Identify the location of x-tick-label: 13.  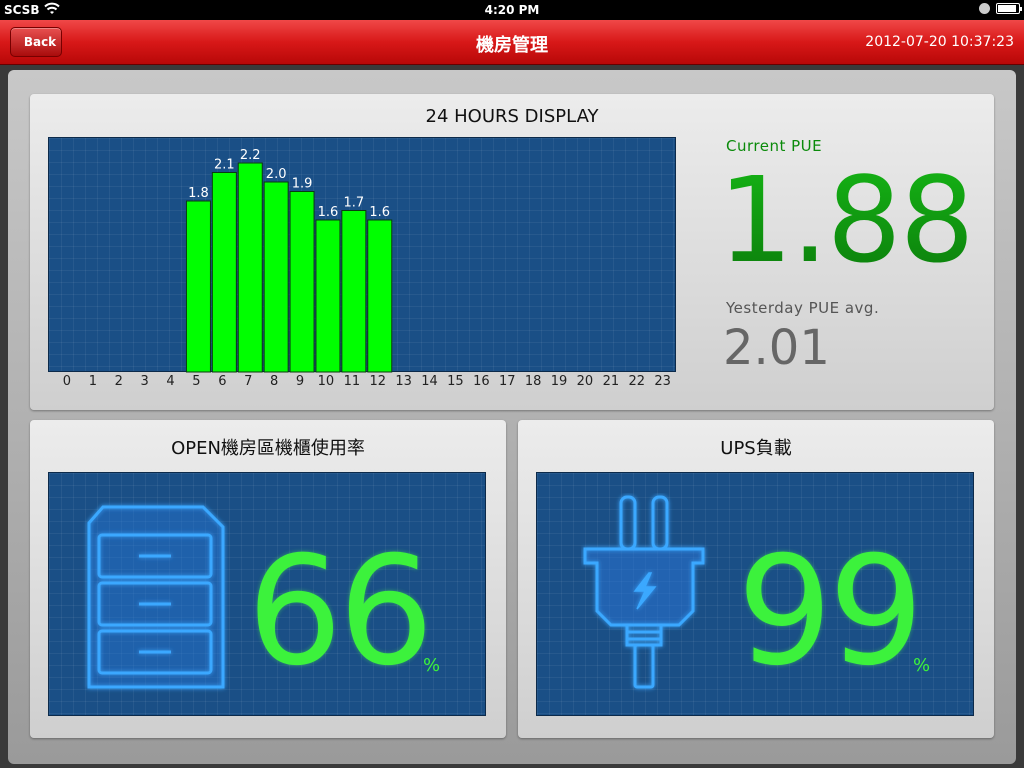
(403, 381).